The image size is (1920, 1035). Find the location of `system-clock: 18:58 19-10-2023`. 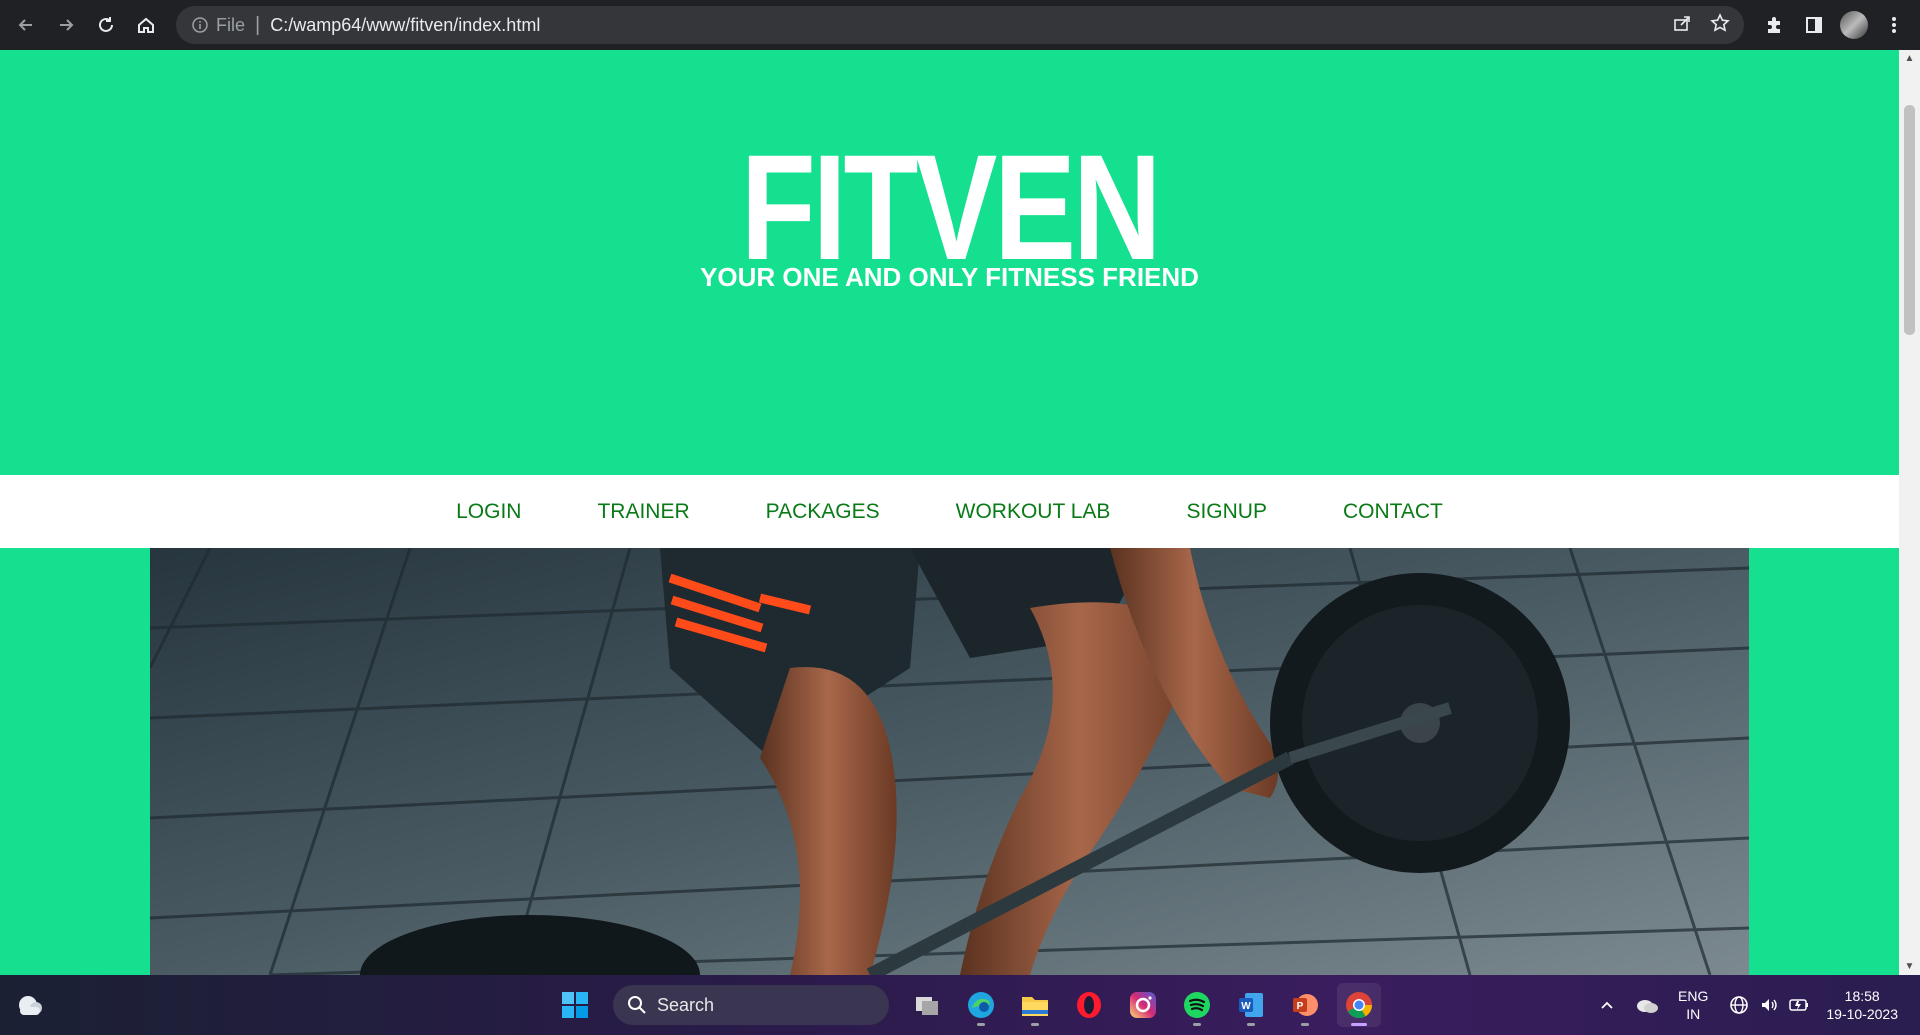

system-clock: 18:58 19-10-2023 is located at coordinates (1862, 1005).